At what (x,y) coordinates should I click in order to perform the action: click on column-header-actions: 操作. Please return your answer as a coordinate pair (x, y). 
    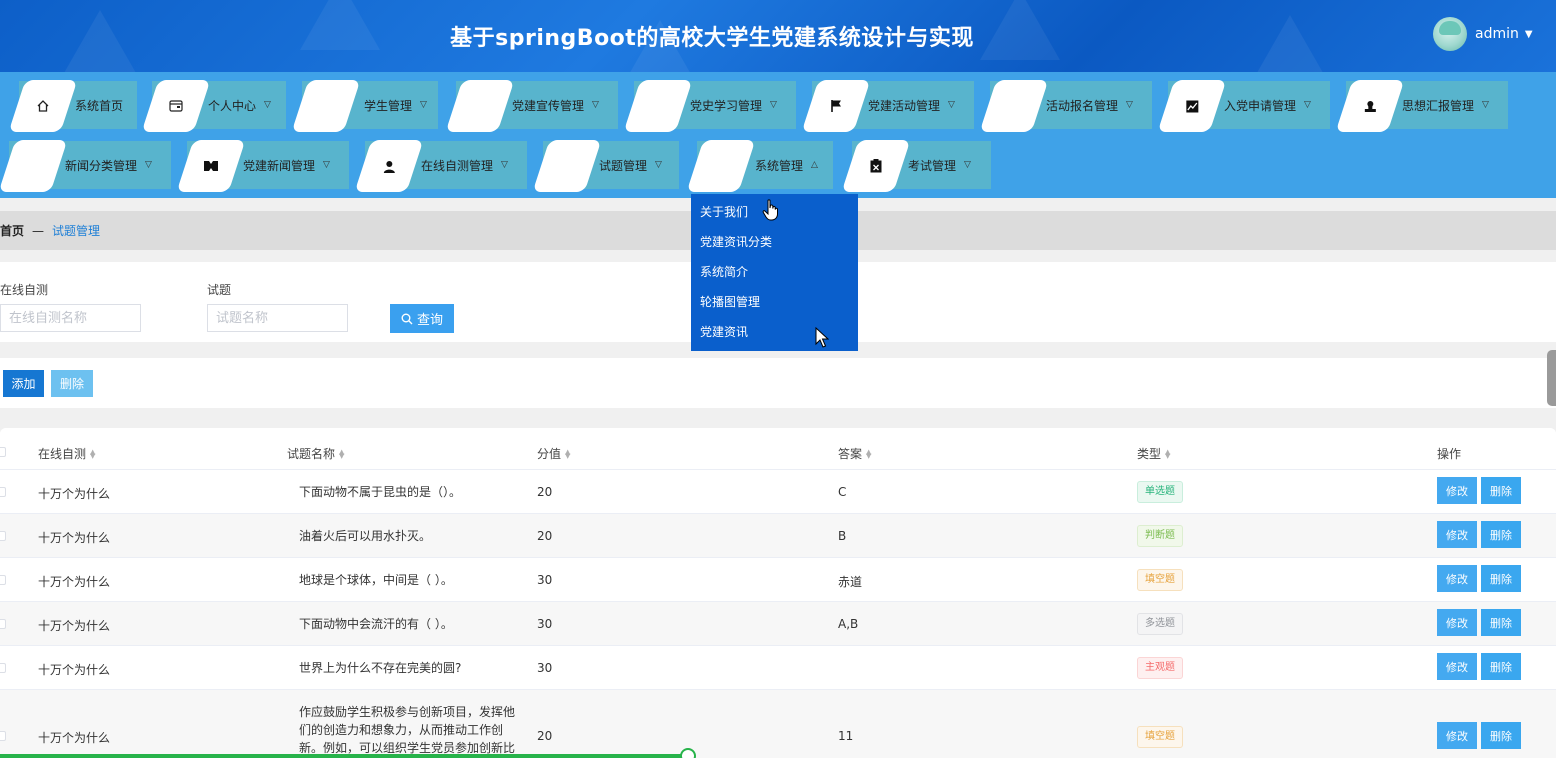
    Looking at the image, I should click on (1449, 453).